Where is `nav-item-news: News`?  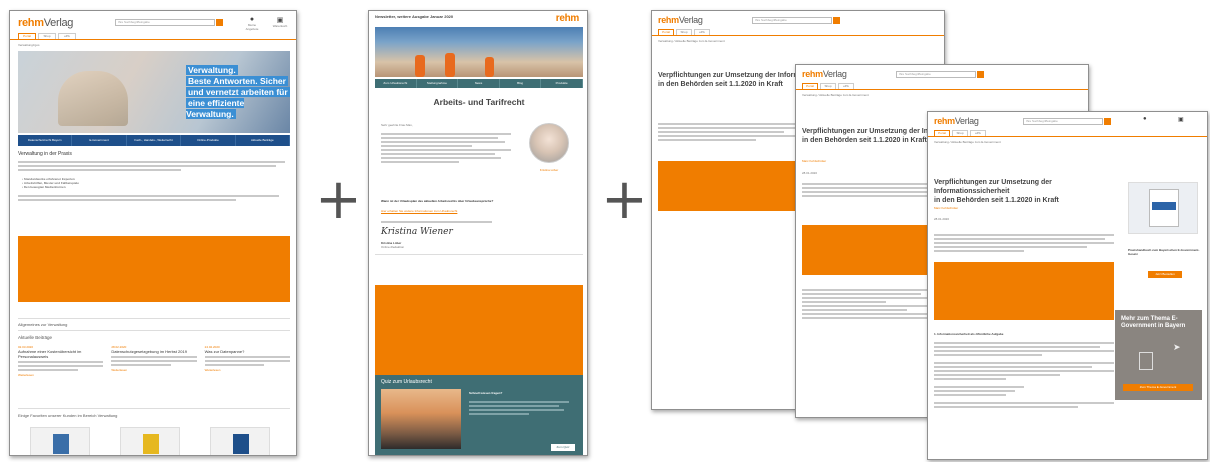
nav-item-news: News is located at coordinates (479, 83).